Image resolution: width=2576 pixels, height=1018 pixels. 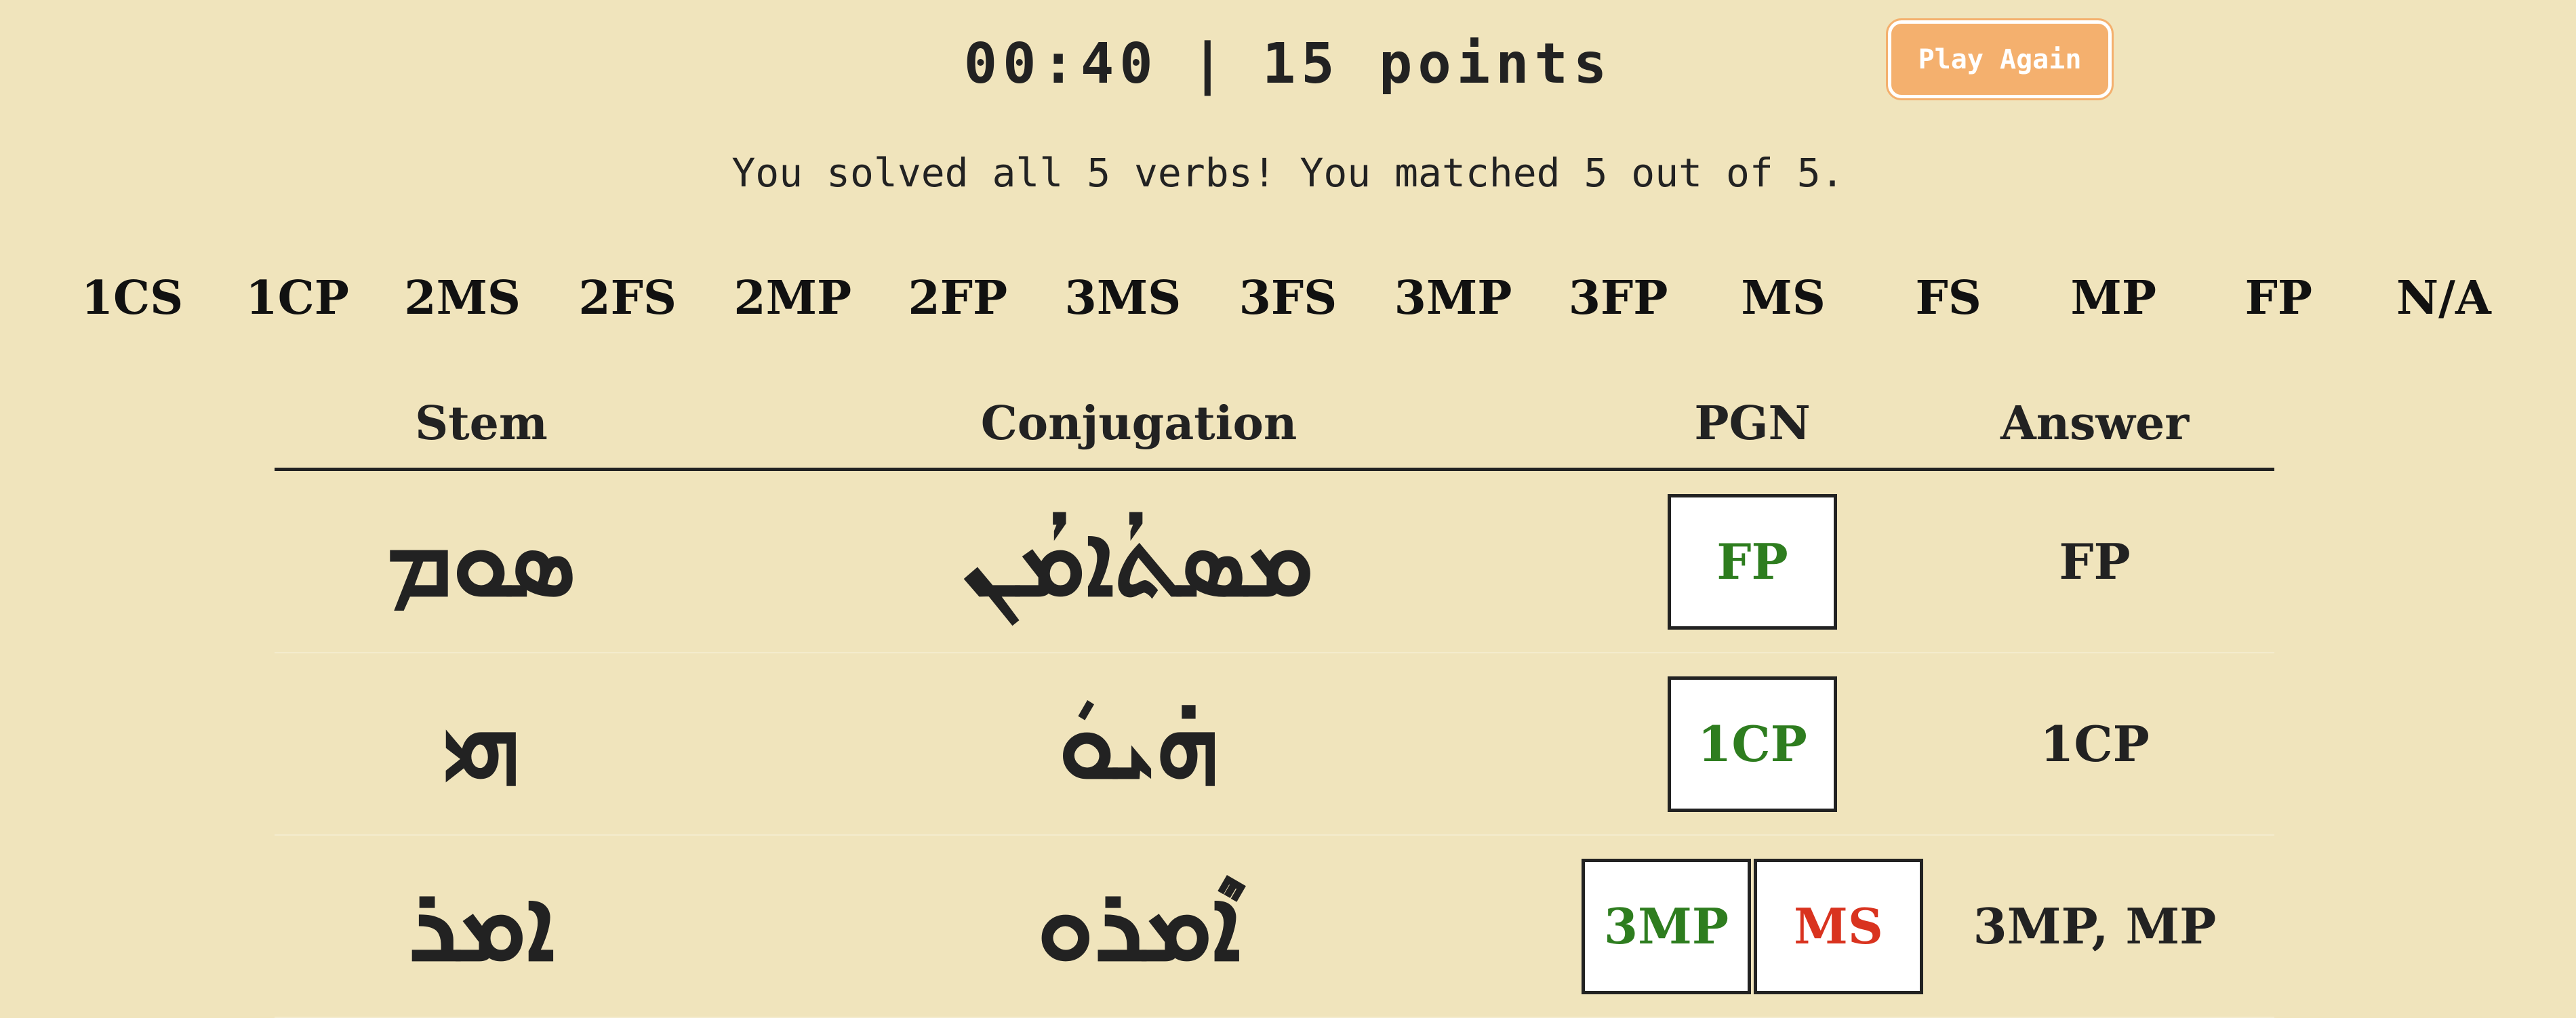 What do you see at coordinates (1948, 298) in the screenshot?
I see `pgn-option: FS` at bounding box center [1948, 298].